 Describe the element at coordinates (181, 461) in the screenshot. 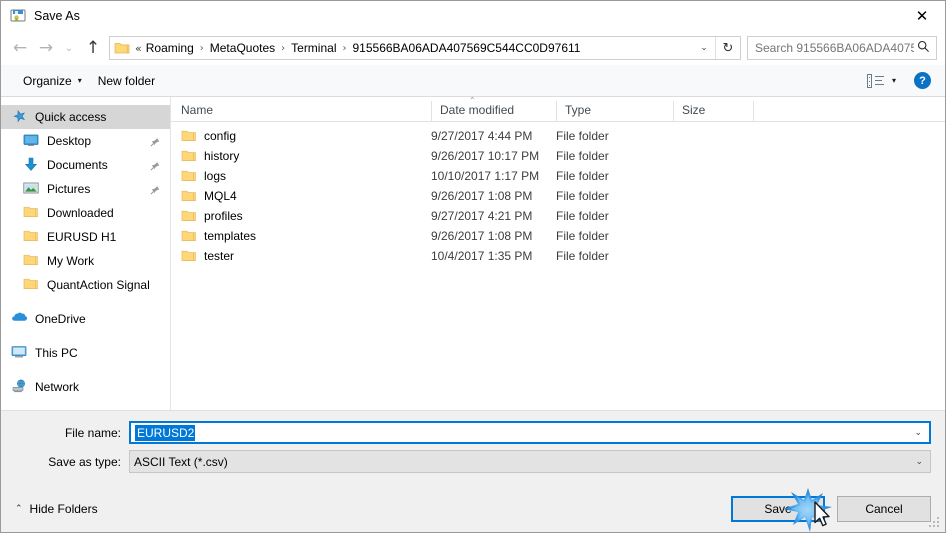

I see `save-as-type-value: ASCII Text (*.csv)` at that location.